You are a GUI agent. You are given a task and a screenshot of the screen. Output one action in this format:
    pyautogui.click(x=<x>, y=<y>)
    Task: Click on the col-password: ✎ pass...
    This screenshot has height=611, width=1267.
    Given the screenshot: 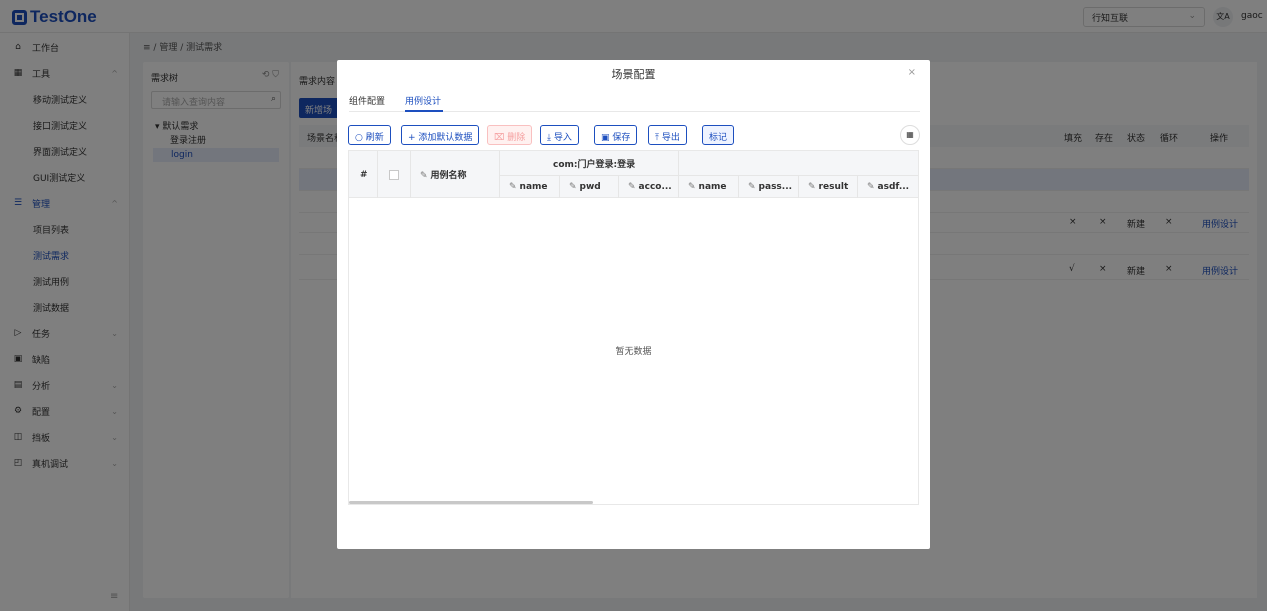 What is the action you would take?
    pyautogui.click(x=770, y=187)
    